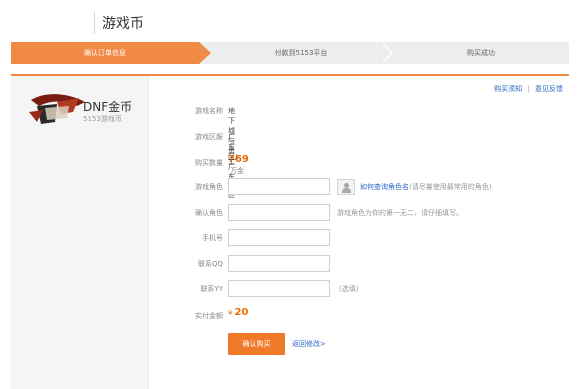 This screenshot has height=389, width=587. I want to click on currency-symbol: ¥, so click(230, 313).